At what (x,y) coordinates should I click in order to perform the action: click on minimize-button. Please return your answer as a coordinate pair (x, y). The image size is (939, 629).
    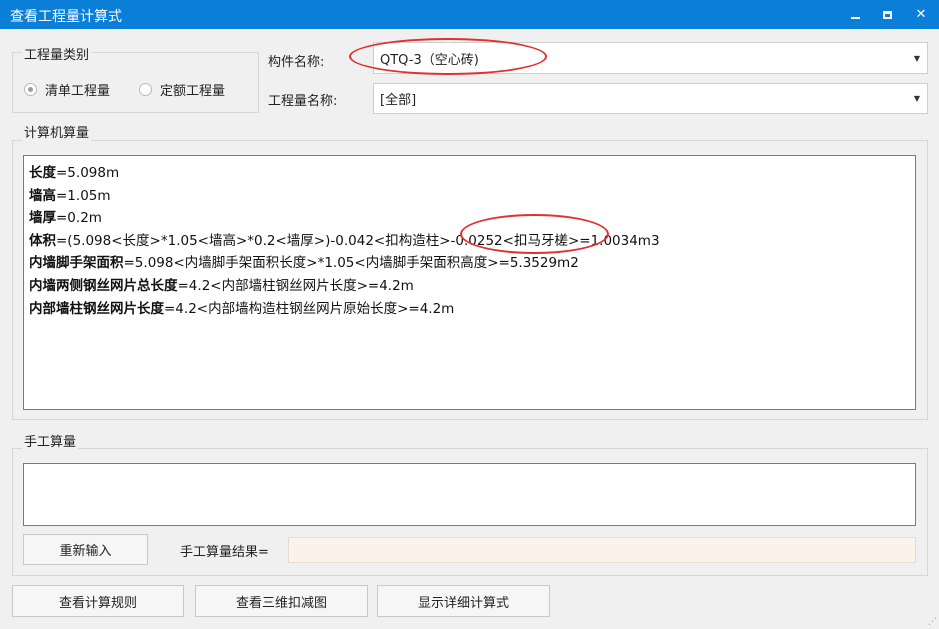
    Looking at the image, I should click on (855, 14).